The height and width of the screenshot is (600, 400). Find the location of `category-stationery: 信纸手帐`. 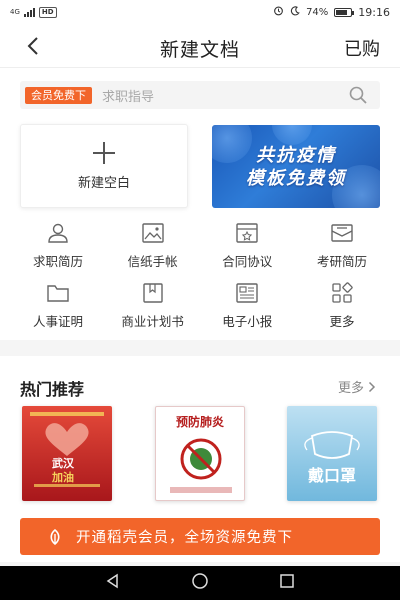

category-stationery: 信纸手帐 is located at coordinates (153, 251).